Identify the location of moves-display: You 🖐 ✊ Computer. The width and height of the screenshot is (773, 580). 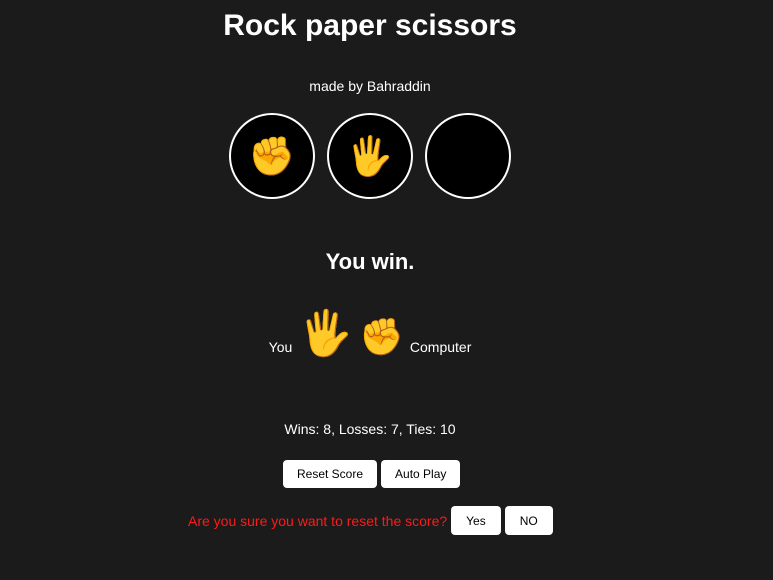
(370, 334).